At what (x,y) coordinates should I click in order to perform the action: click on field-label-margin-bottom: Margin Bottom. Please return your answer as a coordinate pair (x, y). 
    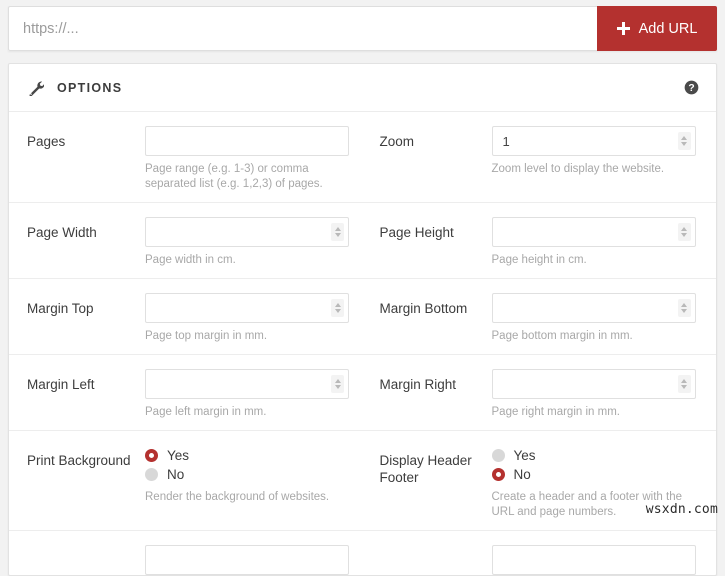
    Looking at the image, I should click on (436, 318).